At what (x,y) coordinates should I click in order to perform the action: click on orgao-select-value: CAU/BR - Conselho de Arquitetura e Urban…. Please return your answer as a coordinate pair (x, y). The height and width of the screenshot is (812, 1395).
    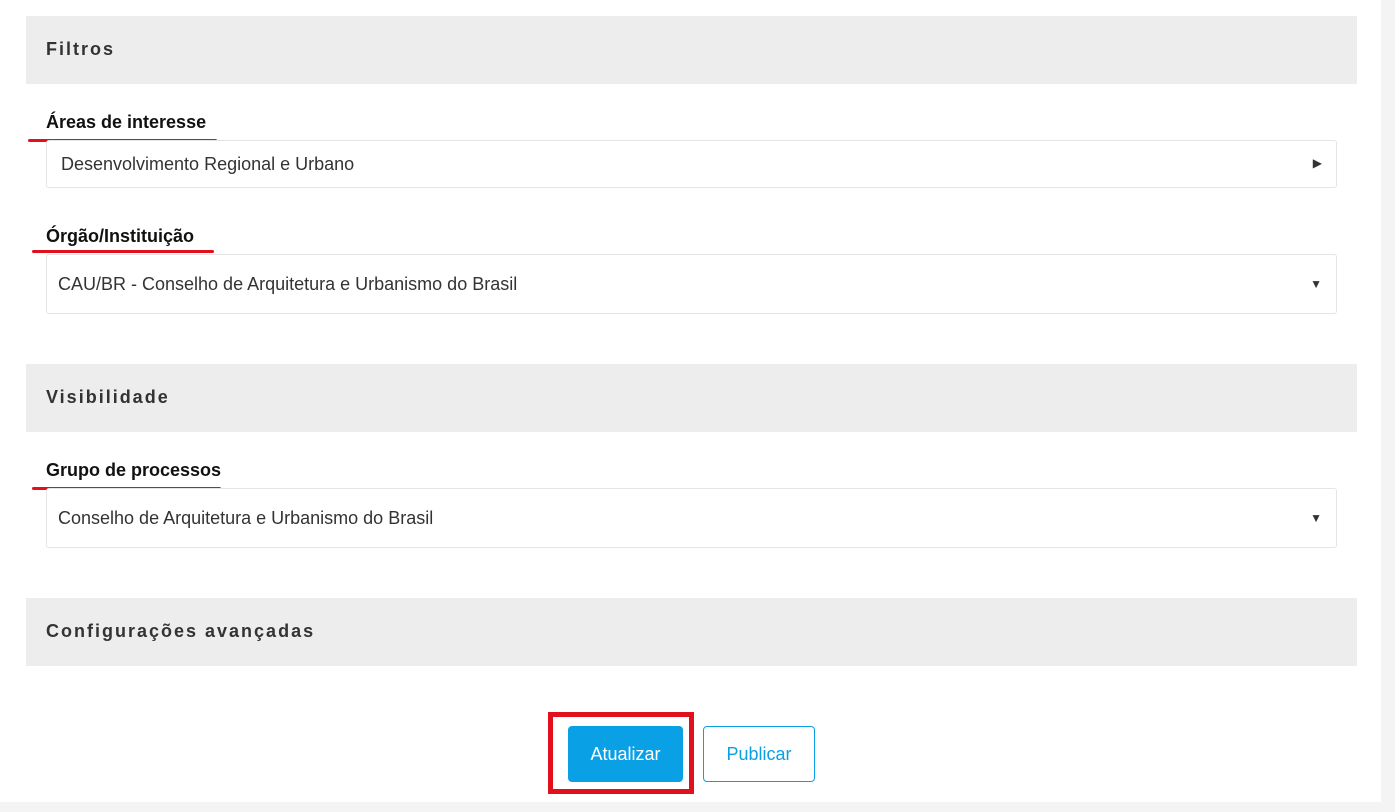
    Looking at the image, I should click on (288, 284).